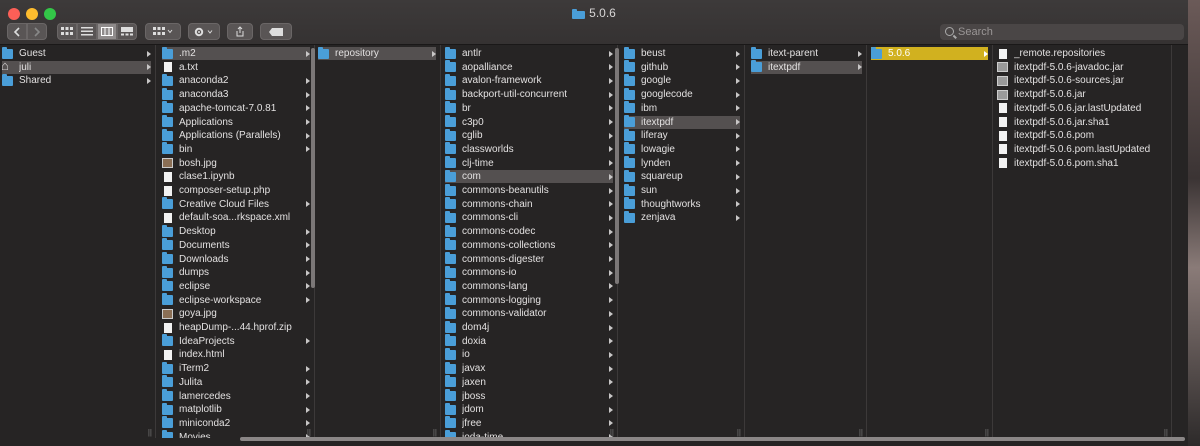  I want to click on list-item: commons-cli, so click(529, 217).